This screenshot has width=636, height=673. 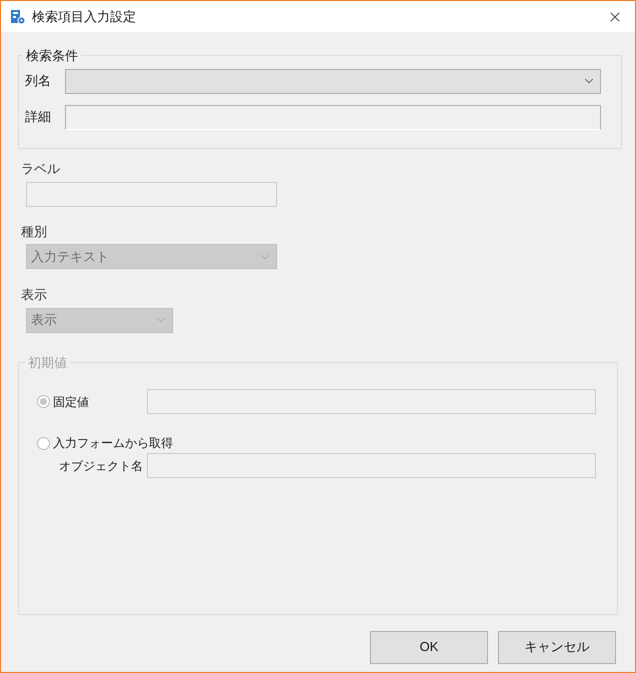 I want to click on dropdown, so click(x=333, y=81).